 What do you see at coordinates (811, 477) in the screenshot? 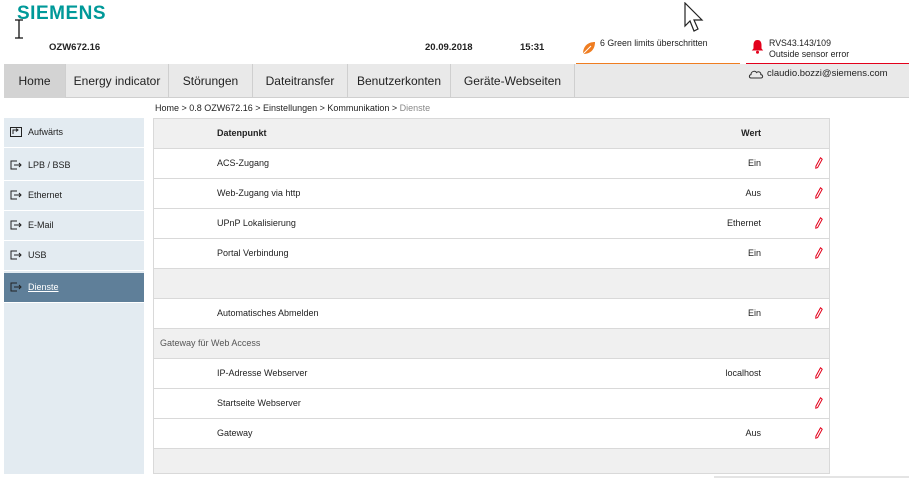
I see `divider` at bounding box center [811, 477].